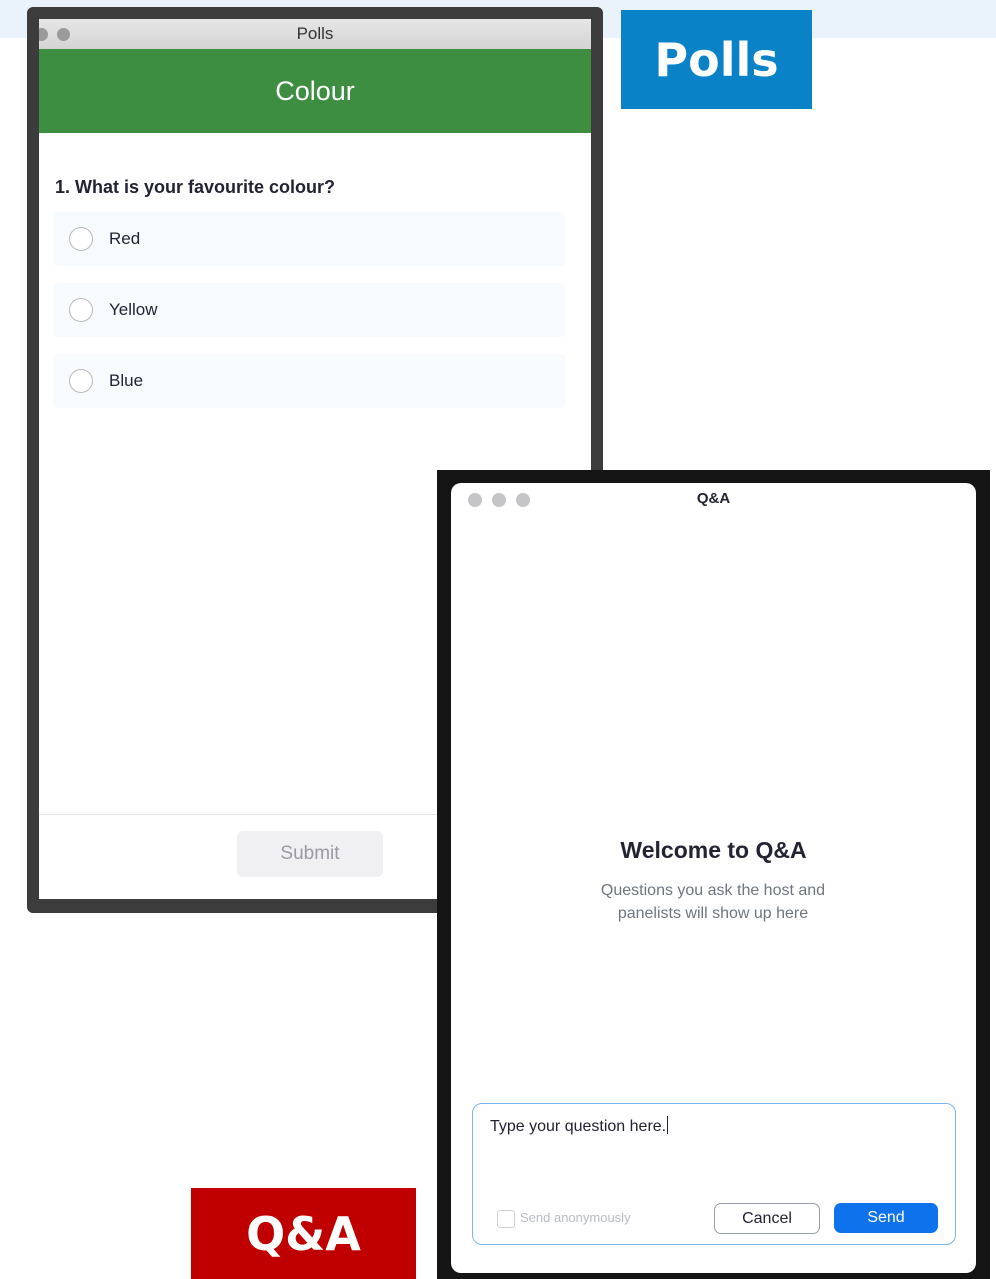  I want to click on poll-title: Colour, so click(315, 91).